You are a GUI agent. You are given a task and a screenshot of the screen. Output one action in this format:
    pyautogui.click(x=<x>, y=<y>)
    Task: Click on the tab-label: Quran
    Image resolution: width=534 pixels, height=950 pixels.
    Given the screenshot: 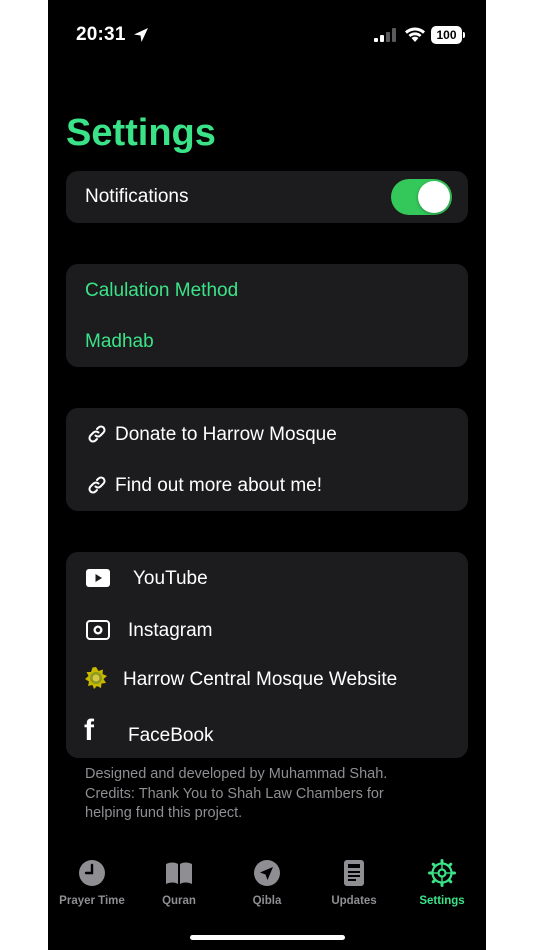 What is the action you would take?
    pyautogui.click(x=179, y=901)
    